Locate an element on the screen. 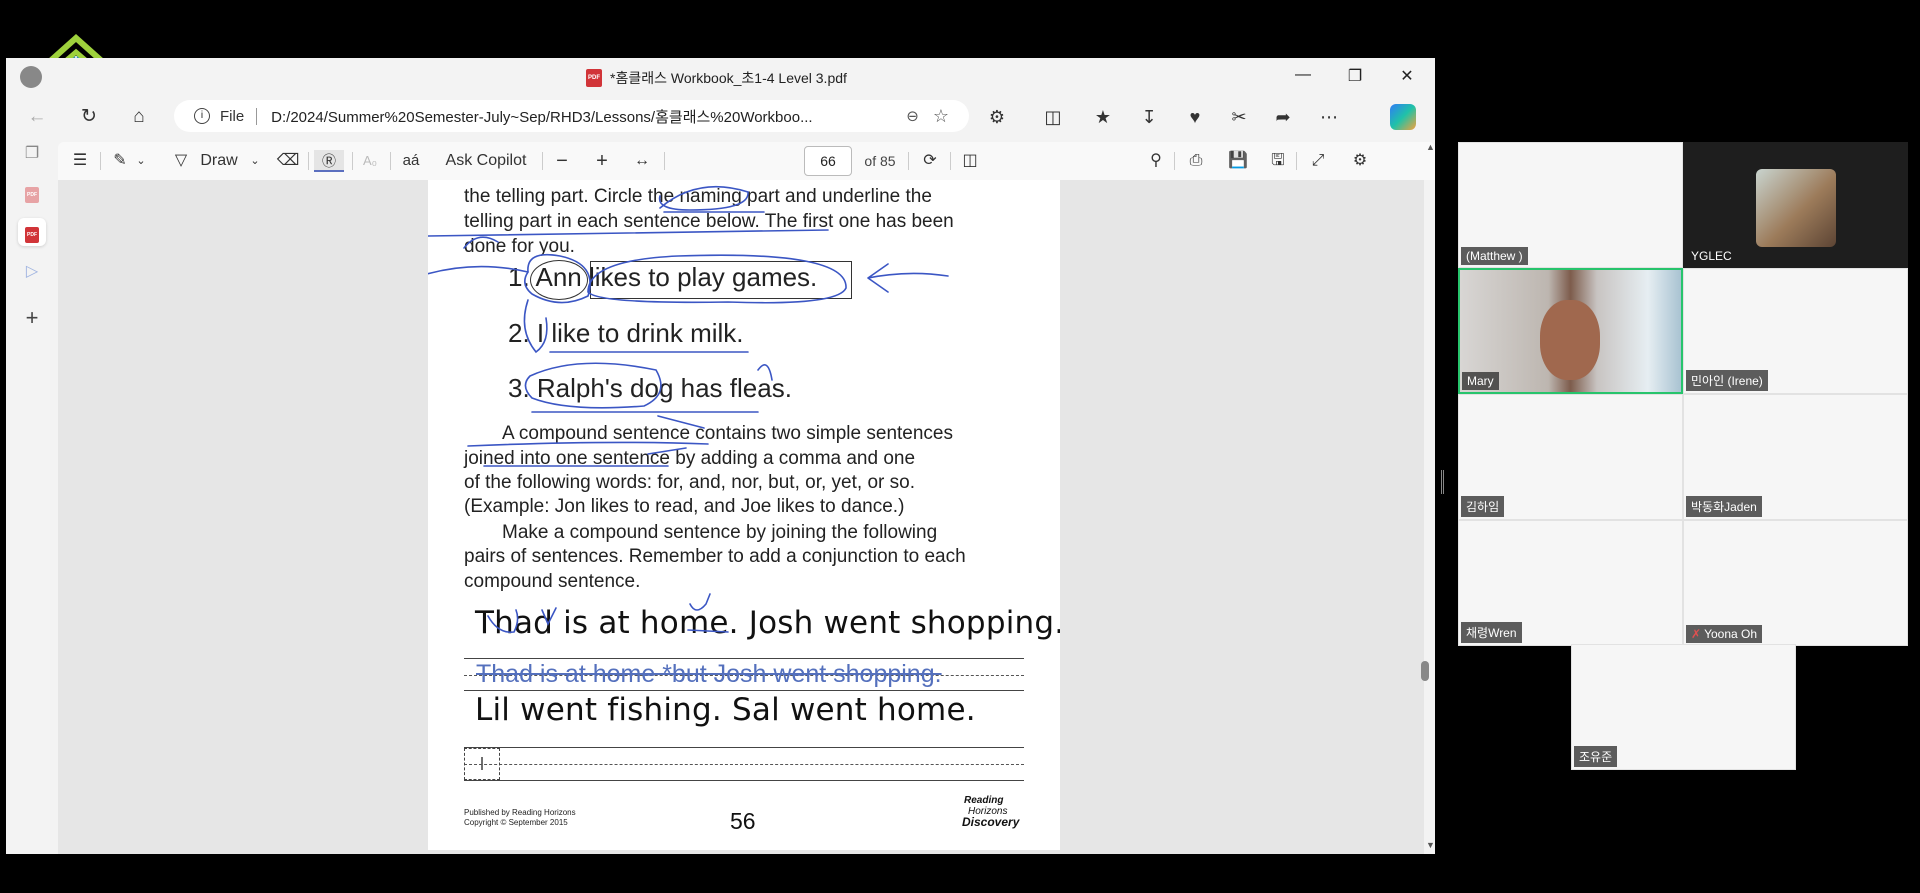 The image size is (1920, 893). info-icon: i is located at coordinates (202, 116).